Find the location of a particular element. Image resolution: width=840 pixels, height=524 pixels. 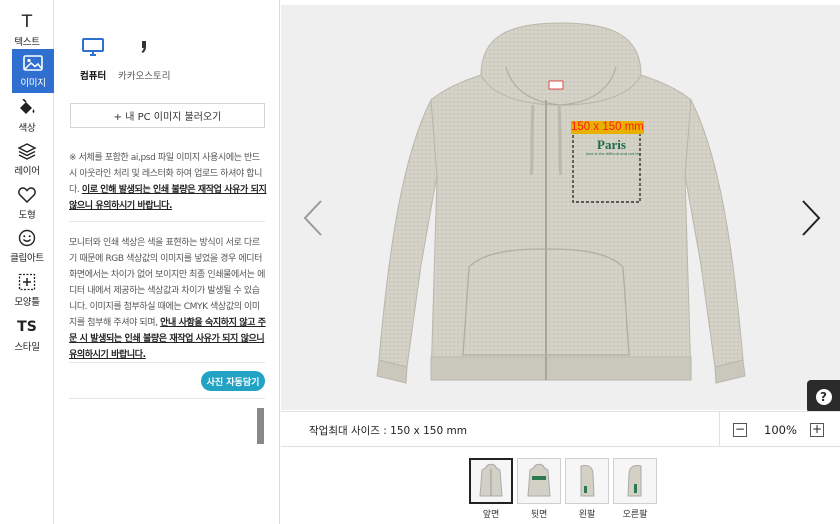

tool-clipart: 클립아트 is located at coordinates (27, 246).